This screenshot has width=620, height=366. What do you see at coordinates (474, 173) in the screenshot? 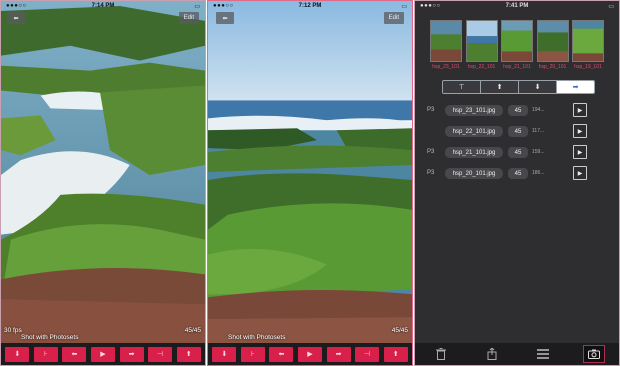
I see `filename-field: hsp_20_101.jpg` at bounding box center [474, 173].